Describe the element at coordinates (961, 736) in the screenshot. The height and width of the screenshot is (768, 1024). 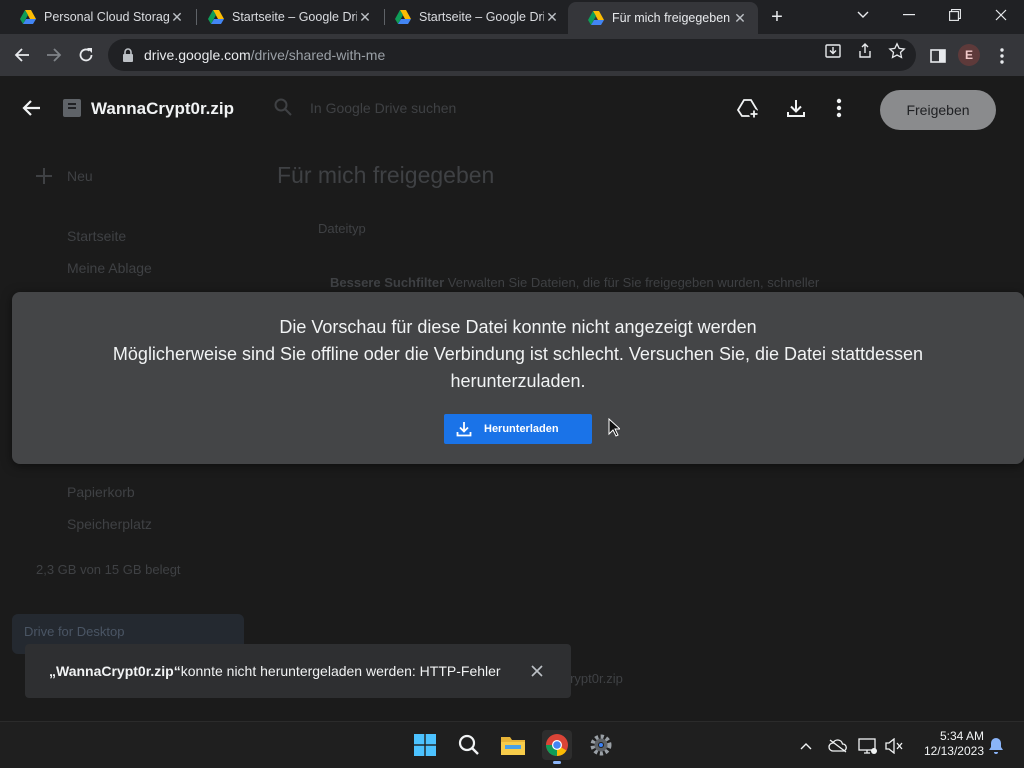
I see `clock-time: 5:34 AM` at that location.